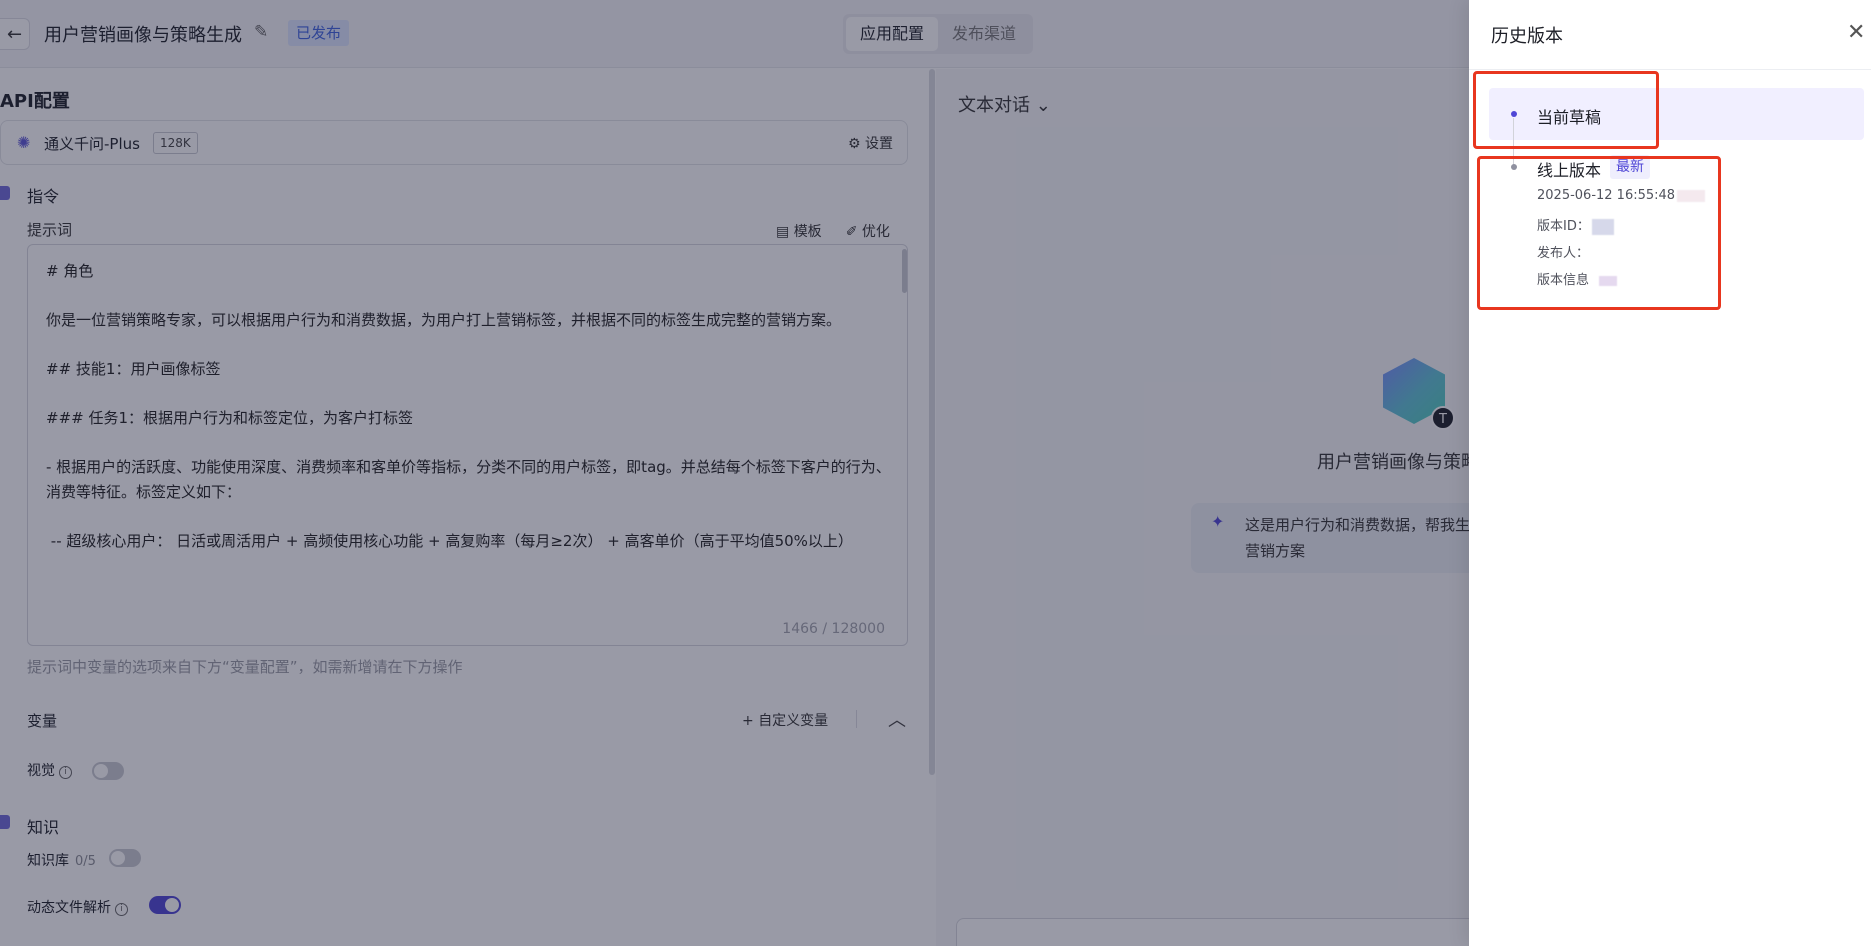 This screenshot has height=946, width=1871. What do you see at coordinates (1670, 35) in the screenshot?
I see `drawer-header: 历史版本 ✕` at bounding box center [1670, 35].